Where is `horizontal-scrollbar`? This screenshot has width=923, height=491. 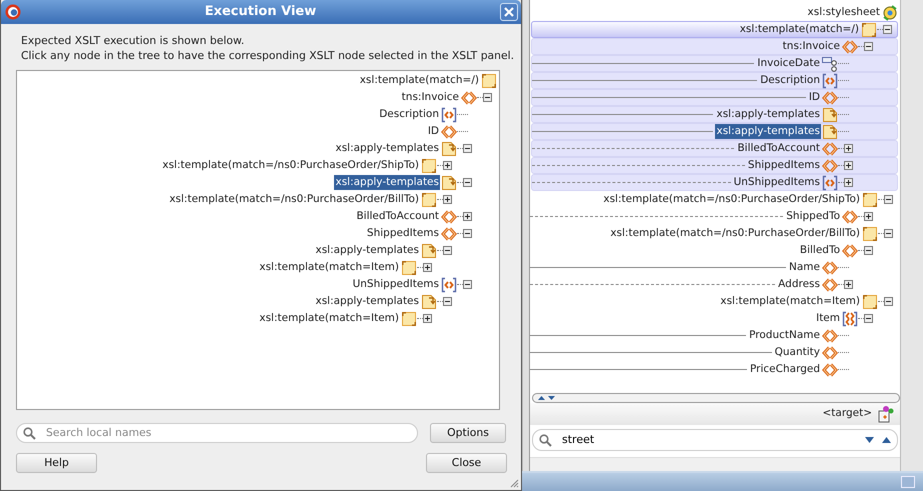
horizontal-scrollbar is located at coordinates (715, 464).